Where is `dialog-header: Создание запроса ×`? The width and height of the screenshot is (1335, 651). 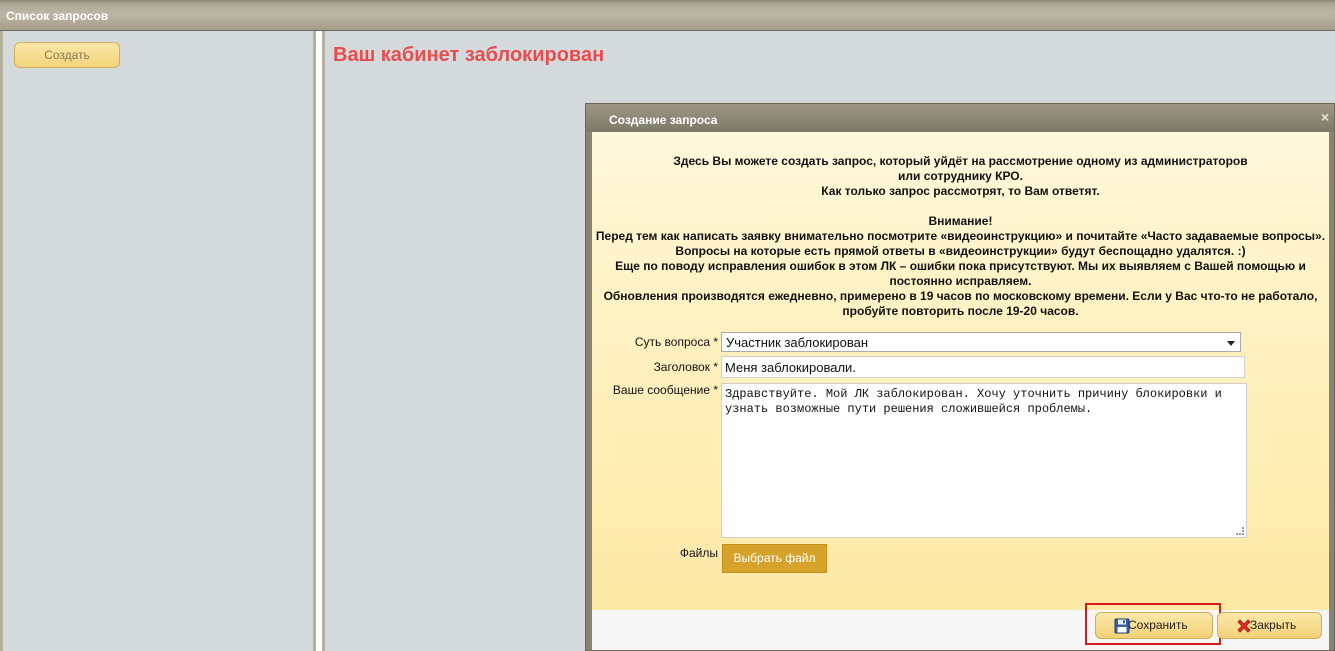 dialog-header: Создание запроса × is located at coordinates (960, 118).